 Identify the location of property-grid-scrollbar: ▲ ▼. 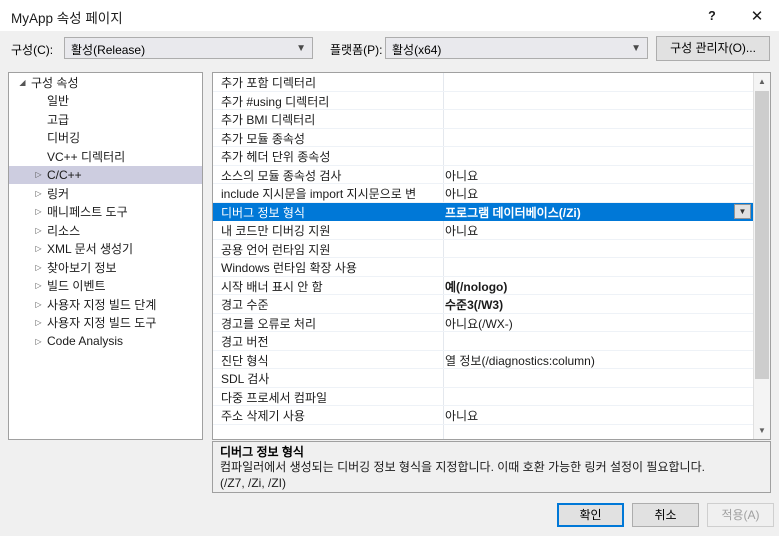
(761, 256).